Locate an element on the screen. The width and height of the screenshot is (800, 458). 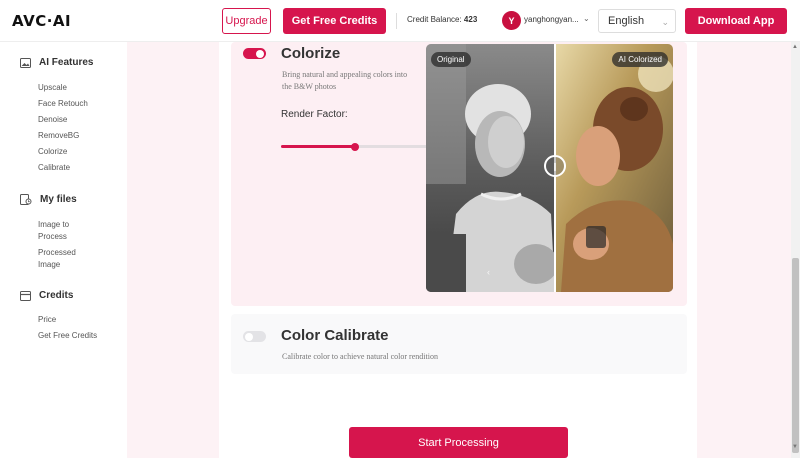
original-tag: Original is located at coordinates (451, 59).